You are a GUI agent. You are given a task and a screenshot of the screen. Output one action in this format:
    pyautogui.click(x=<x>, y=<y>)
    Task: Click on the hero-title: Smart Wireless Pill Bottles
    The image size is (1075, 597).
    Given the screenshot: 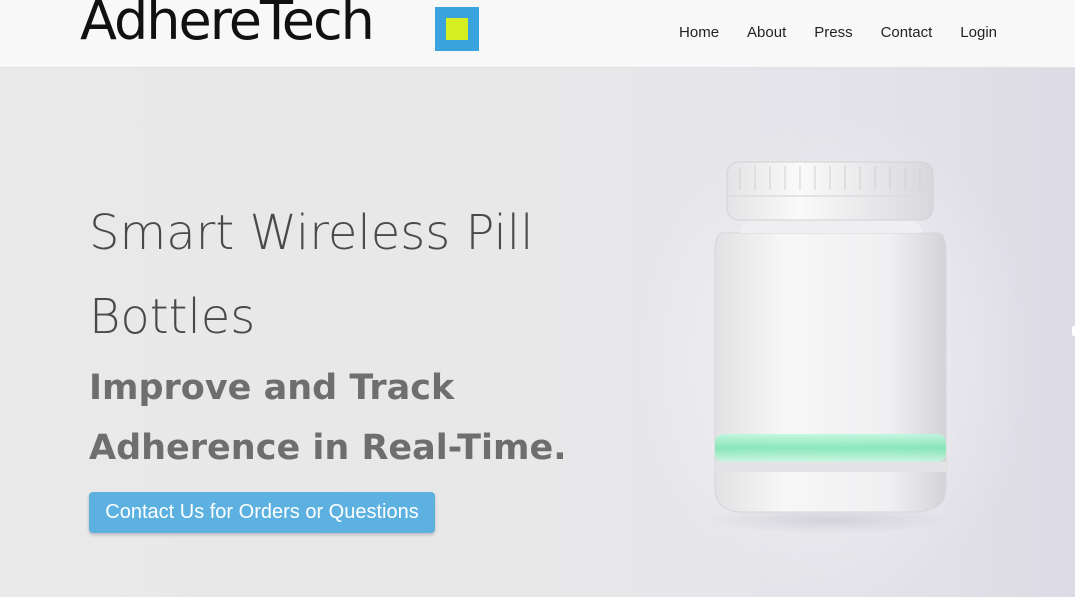 What is the action you would take?
    pyautogui.click(x=311, y=275)
    